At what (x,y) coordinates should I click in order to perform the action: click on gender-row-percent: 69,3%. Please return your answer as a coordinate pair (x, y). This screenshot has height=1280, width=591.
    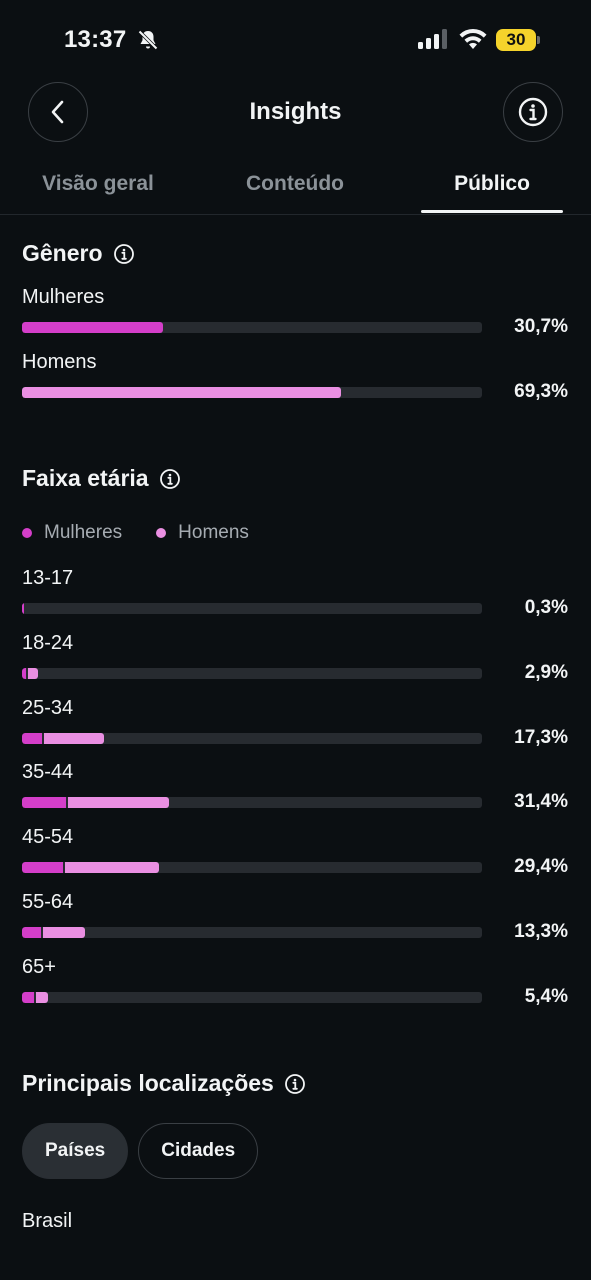
    Looking at the image, I should click on (541, 391).